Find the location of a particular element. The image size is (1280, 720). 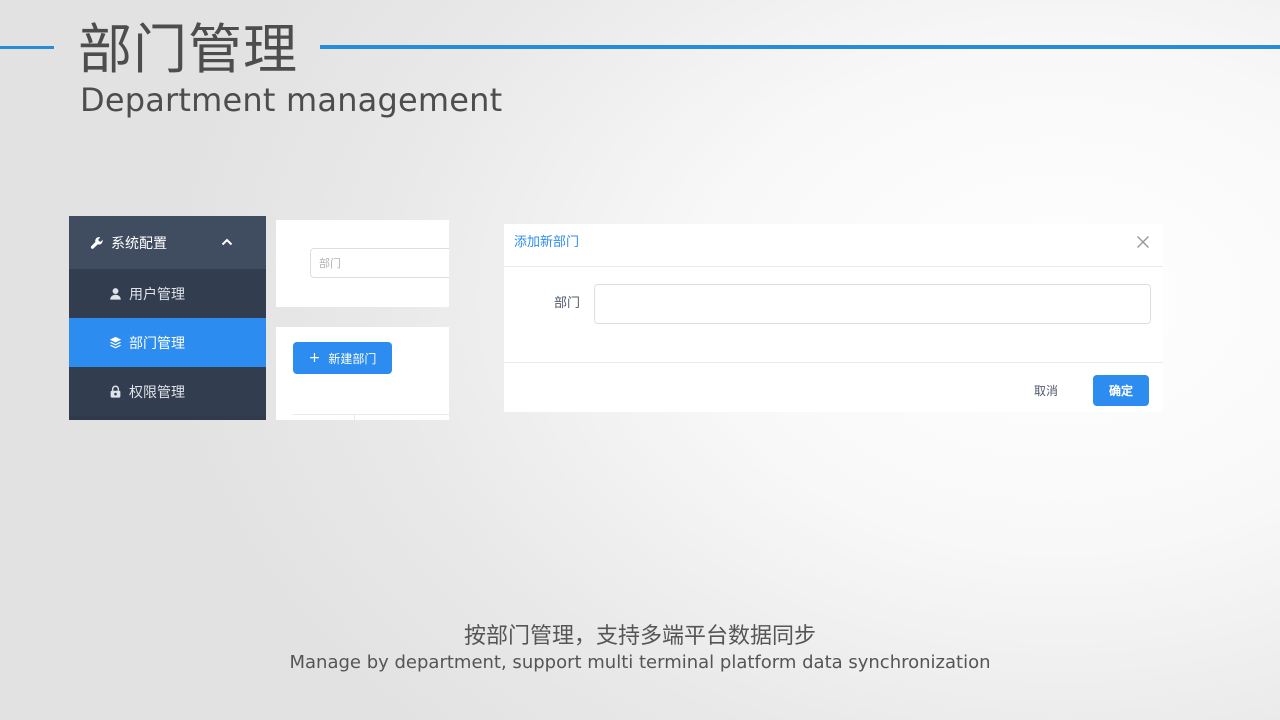

sidebar-item-label: 部门管理 is located at coordinates (157, 343).